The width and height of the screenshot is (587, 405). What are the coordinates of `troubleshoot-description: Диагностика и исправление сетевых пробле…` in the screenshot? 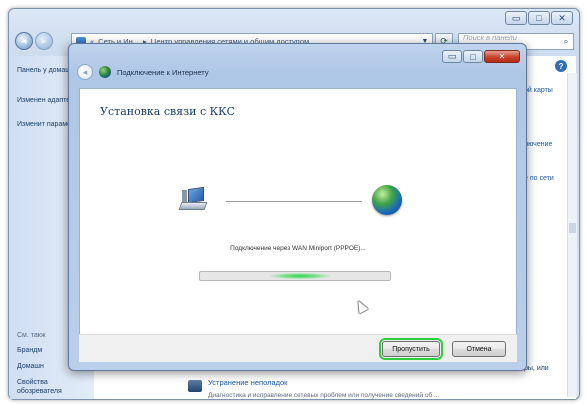 It's located at (324, 395).